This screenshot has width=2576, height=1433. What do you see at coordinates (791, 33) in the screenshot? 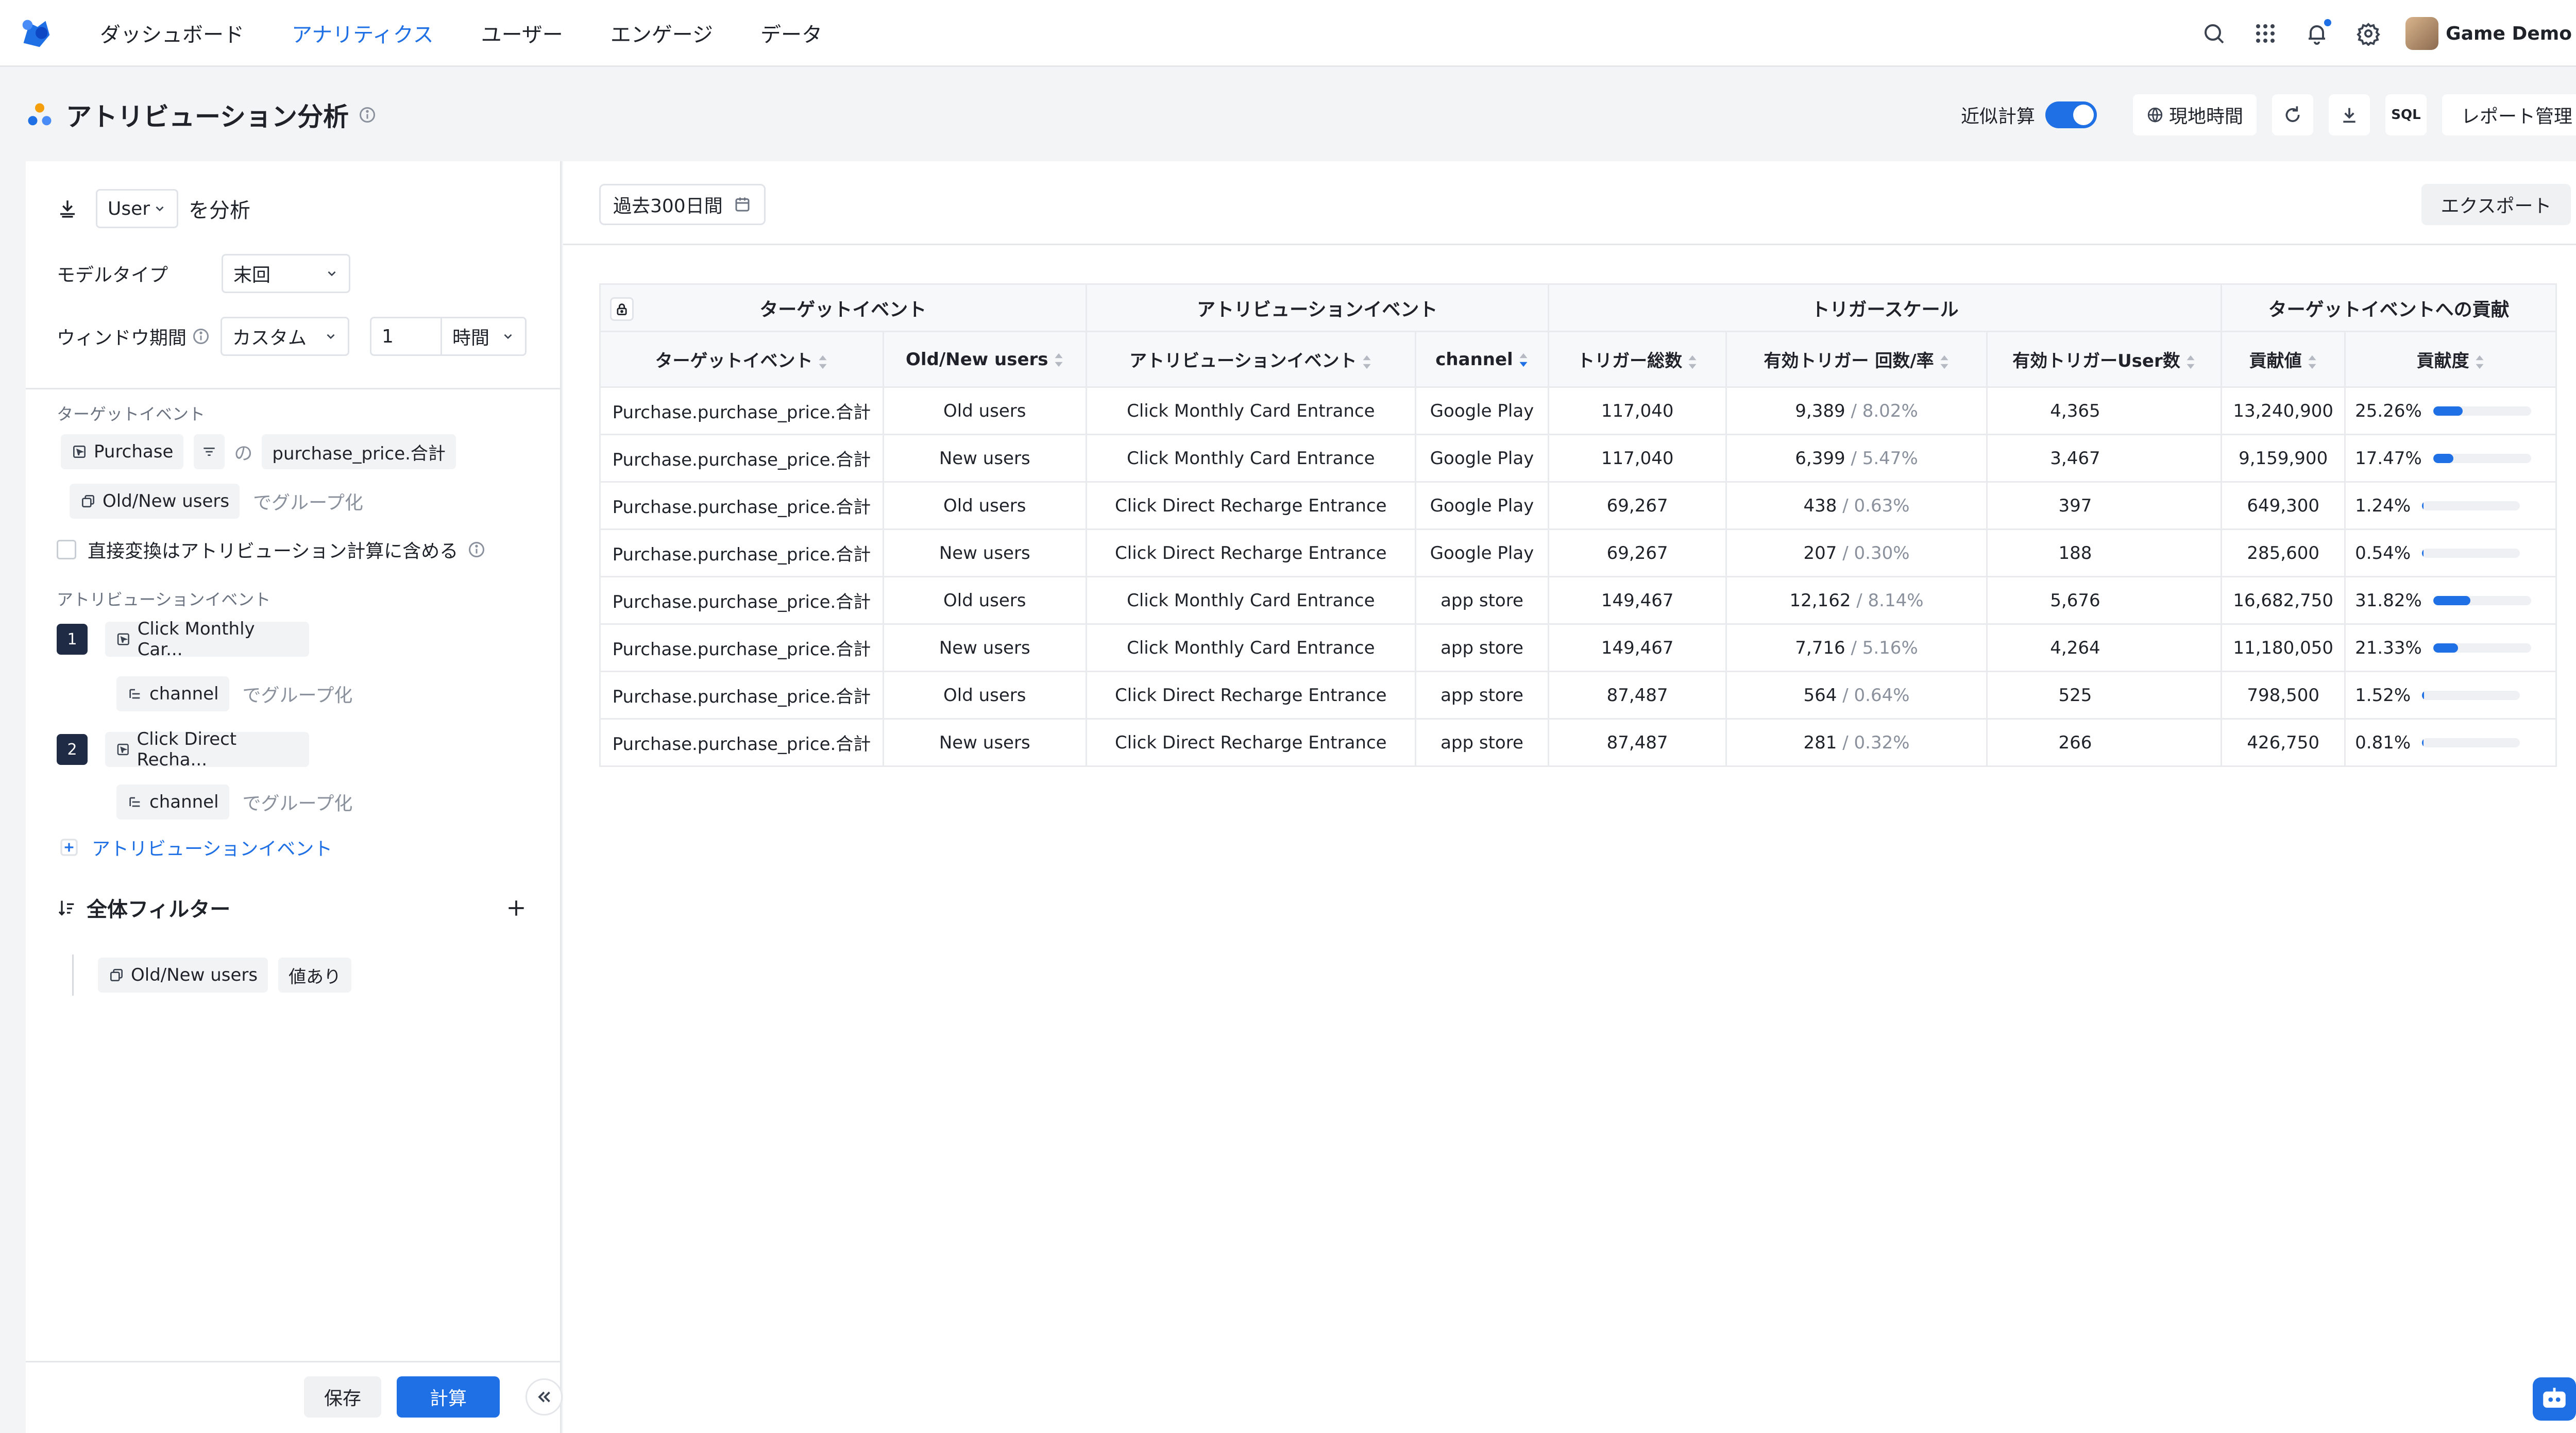
I see `nav-data: データ` at bounding box center [791, 33].